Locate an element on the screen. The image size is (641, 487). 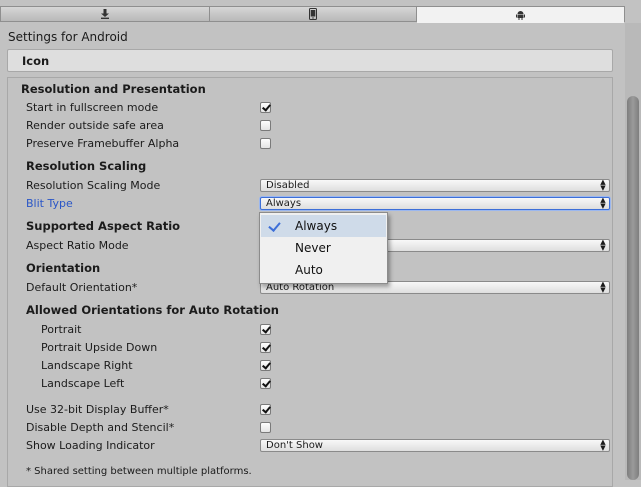
start-fullscreen-label: Start in fullscreen mode is located at coordinates (92, 107).